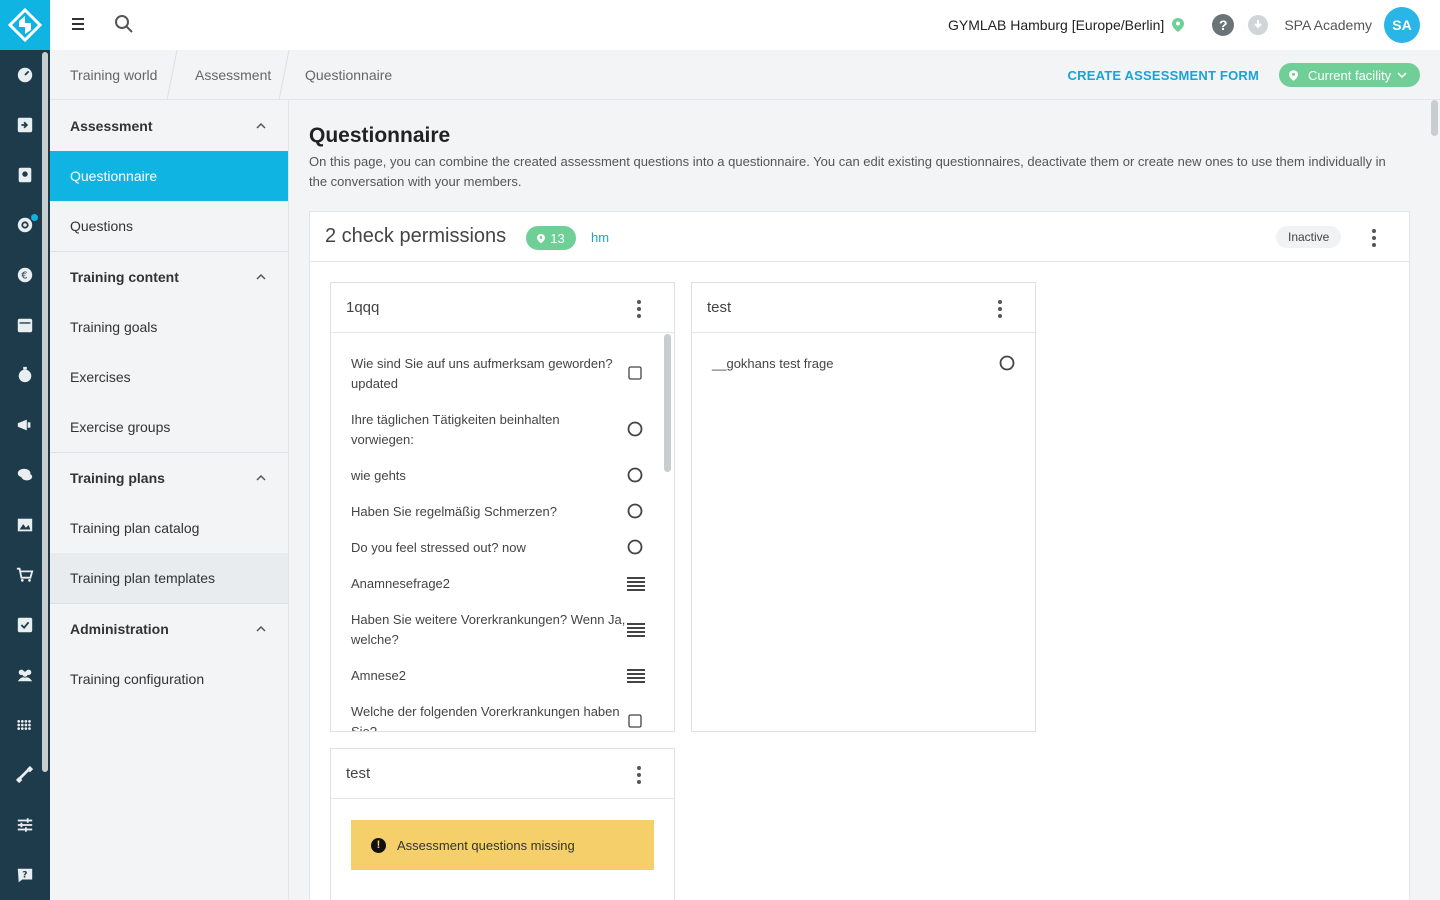 Image resolution: width=1440 pixels, height=900 pixels. Describe the element at coordinates (1349, 75) in the screenshot. I see `current-facility-filter: Current facility` at that location.